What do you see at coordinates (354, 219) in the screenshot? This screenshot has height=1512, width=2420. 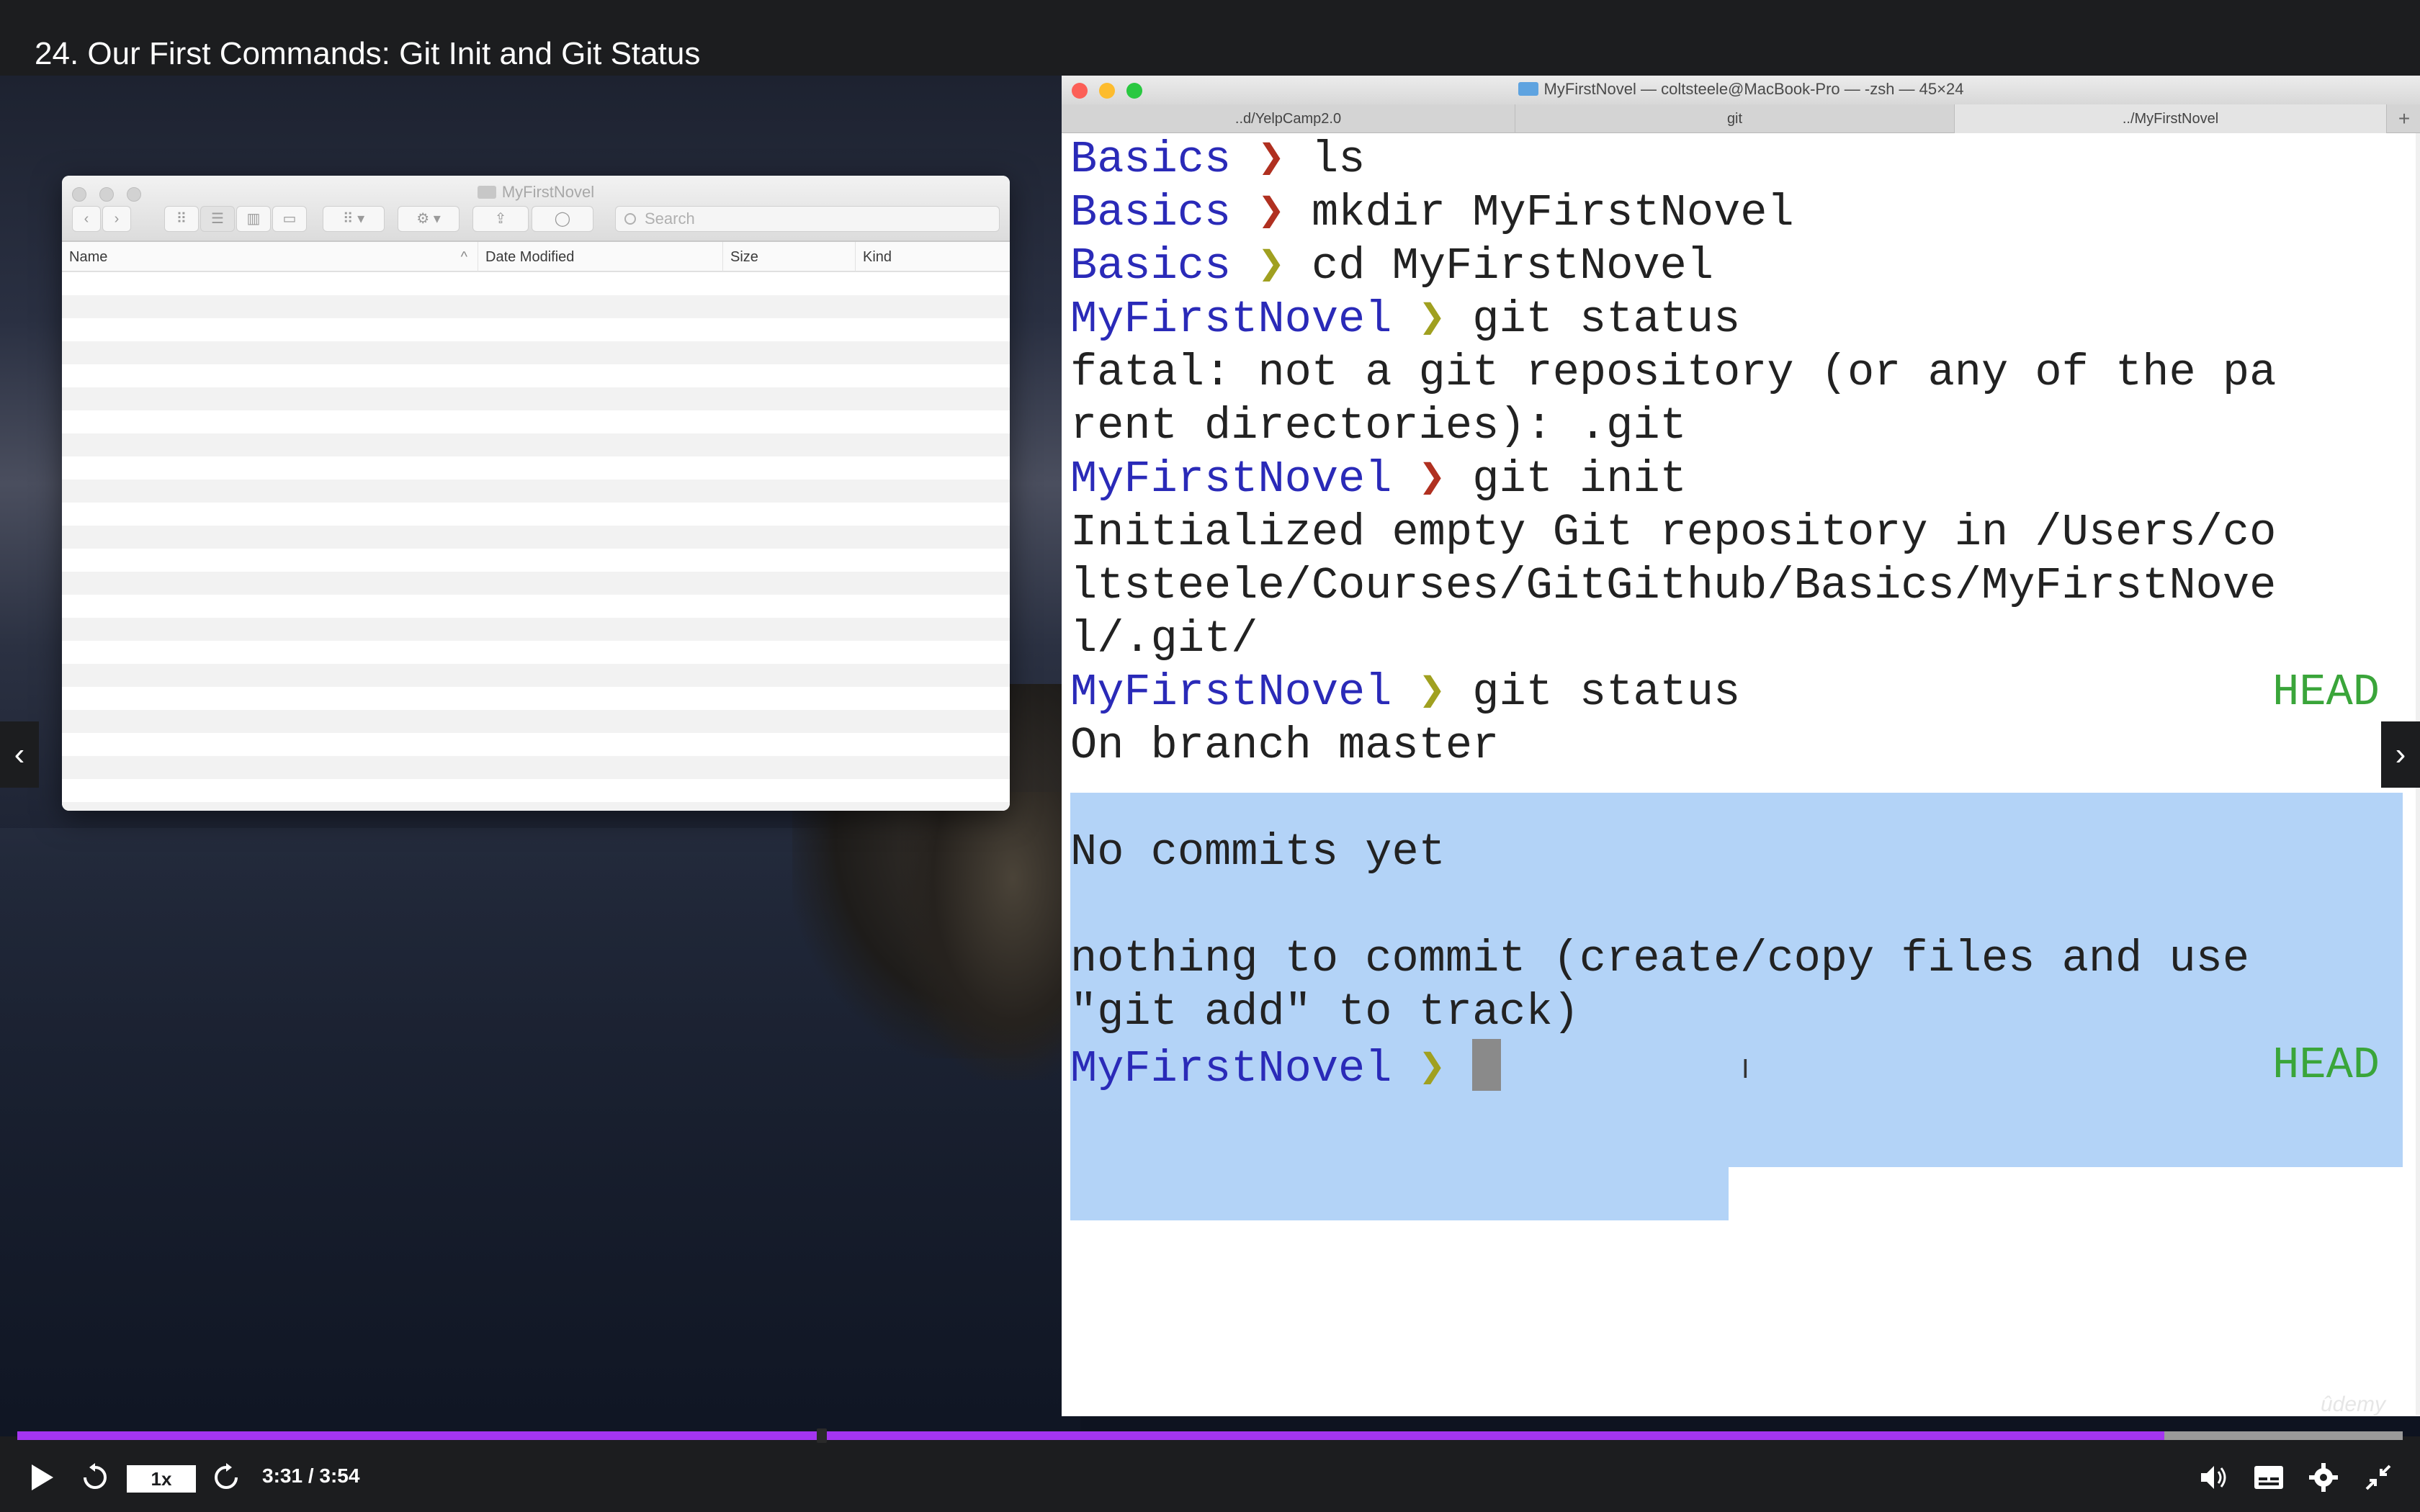 I see `group-button: ⠿ ▾` at bounding box center [354, 219].